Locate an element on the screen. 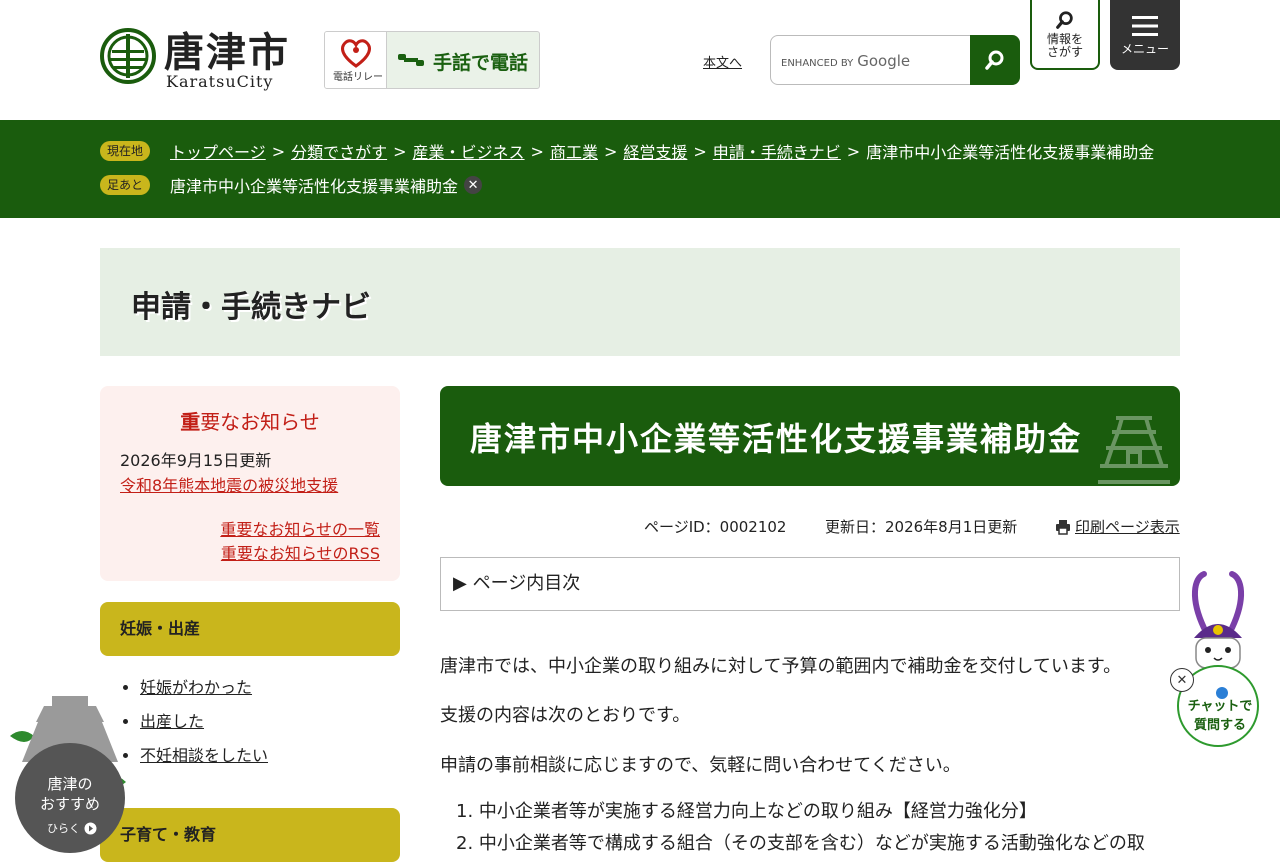 Image resolution: width=1280 pixels, height=864 pixels. chat-label: チャットで 質問する is located at coordinates (1220, 716).